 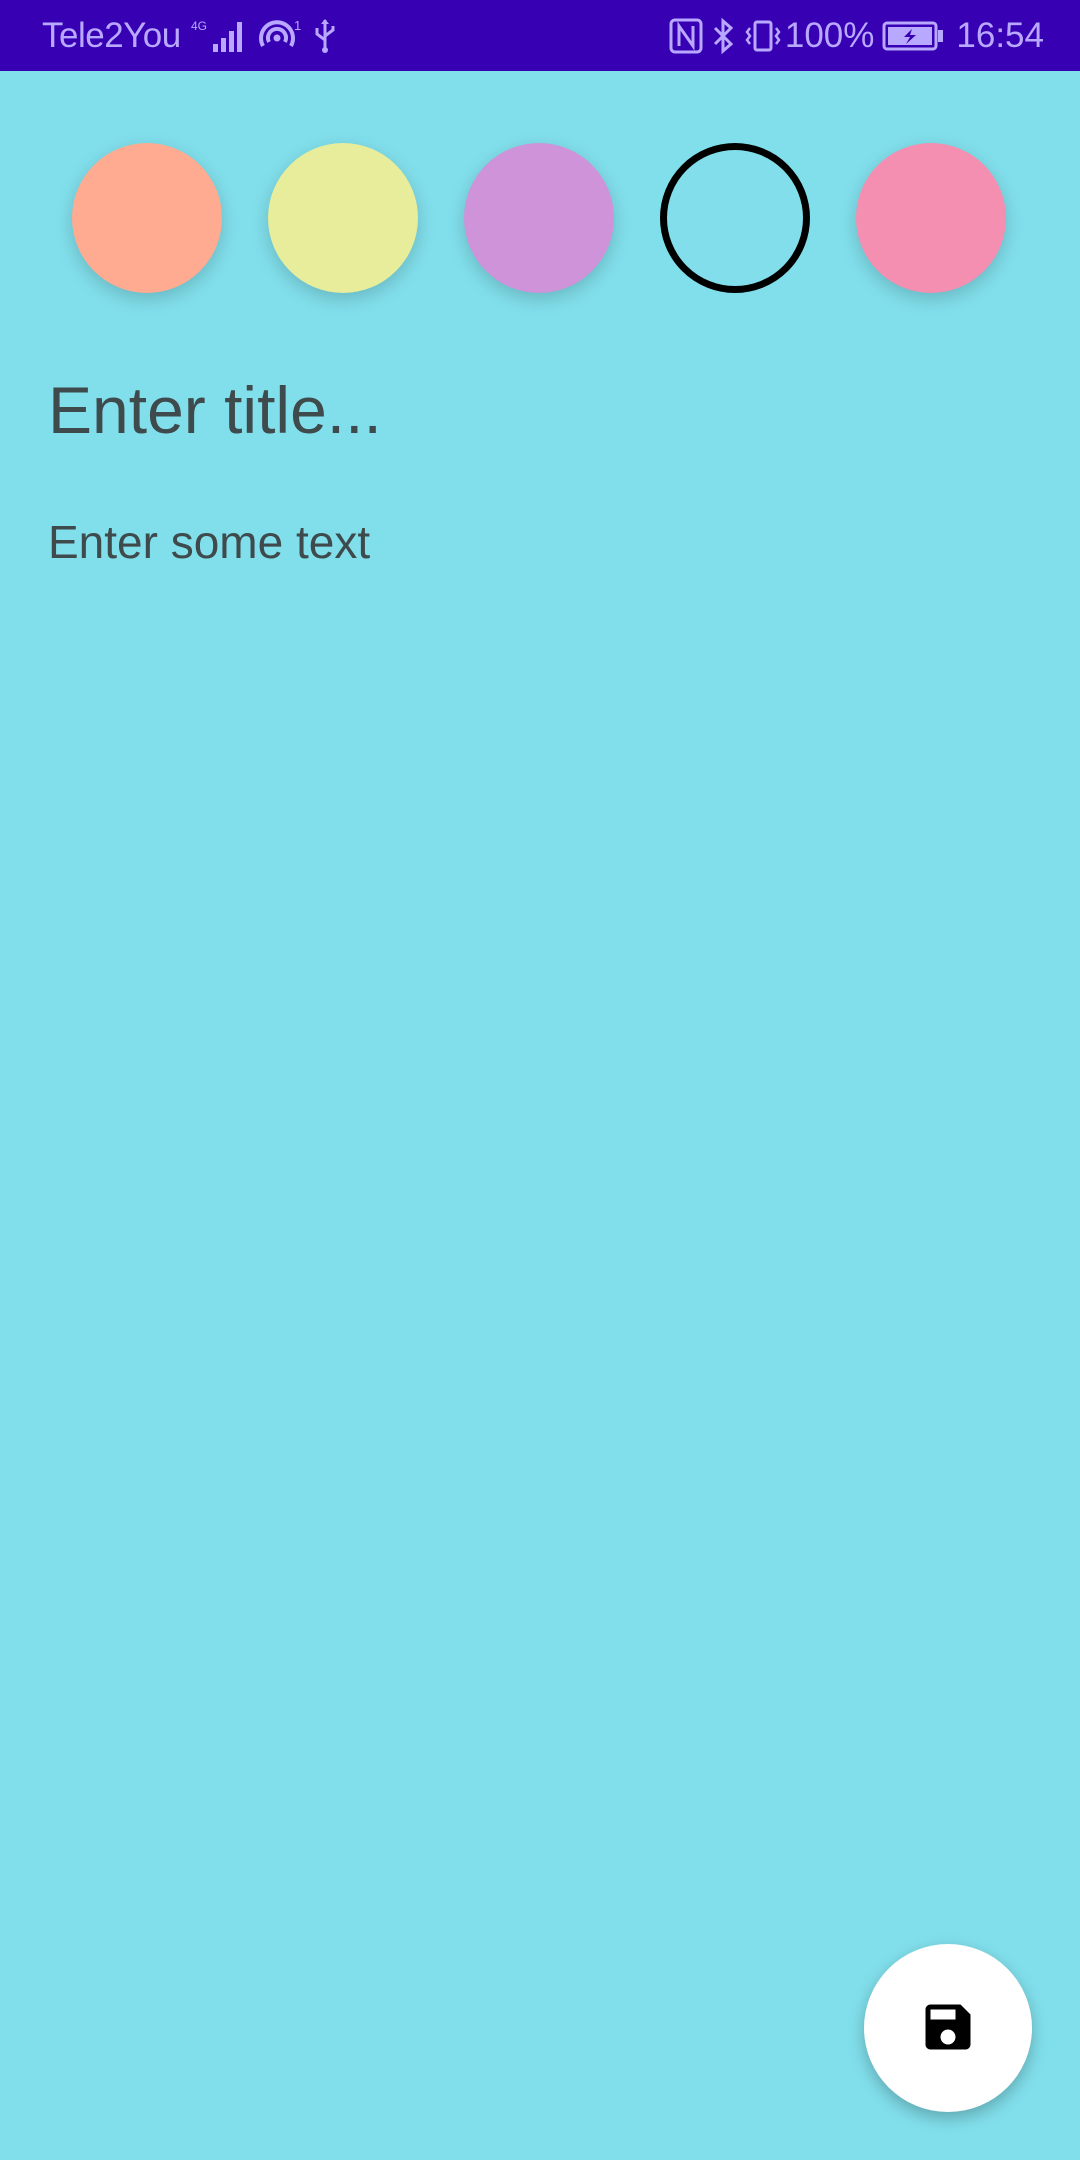 I want to click on save-button, so click(x=948, y=2028).